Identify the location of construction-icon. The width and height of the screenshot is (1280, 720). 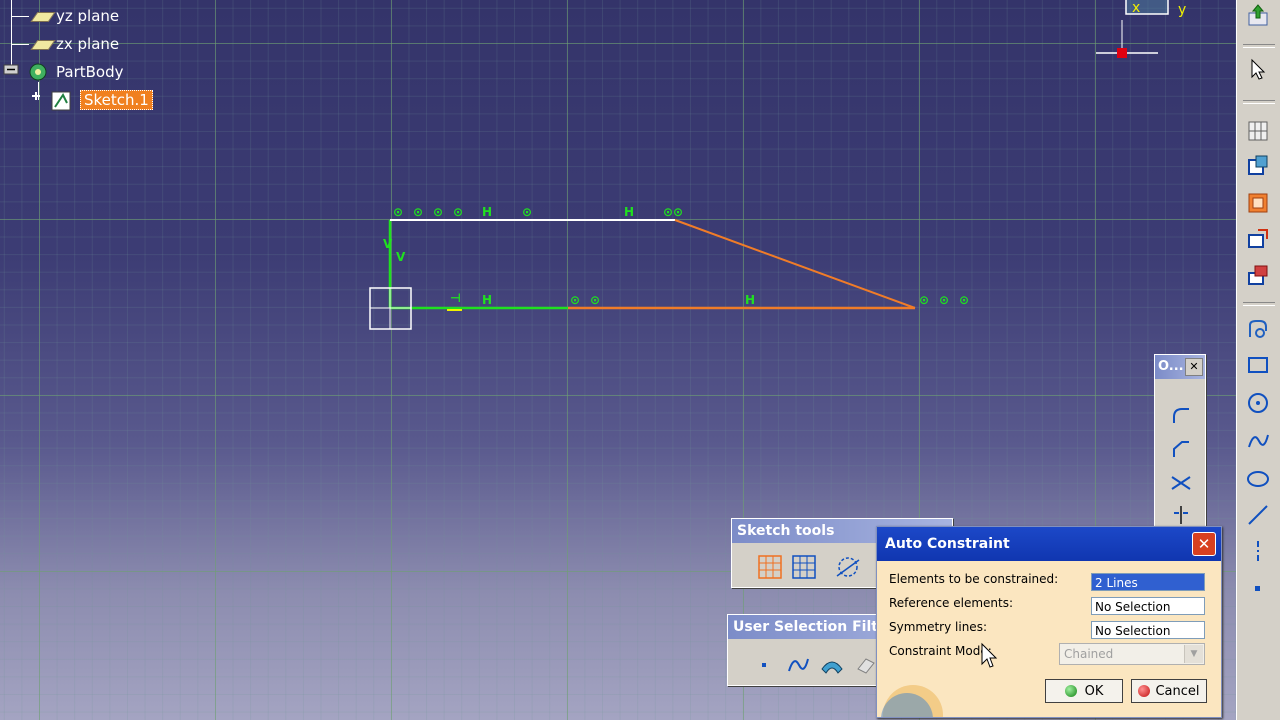
(1258, 165).